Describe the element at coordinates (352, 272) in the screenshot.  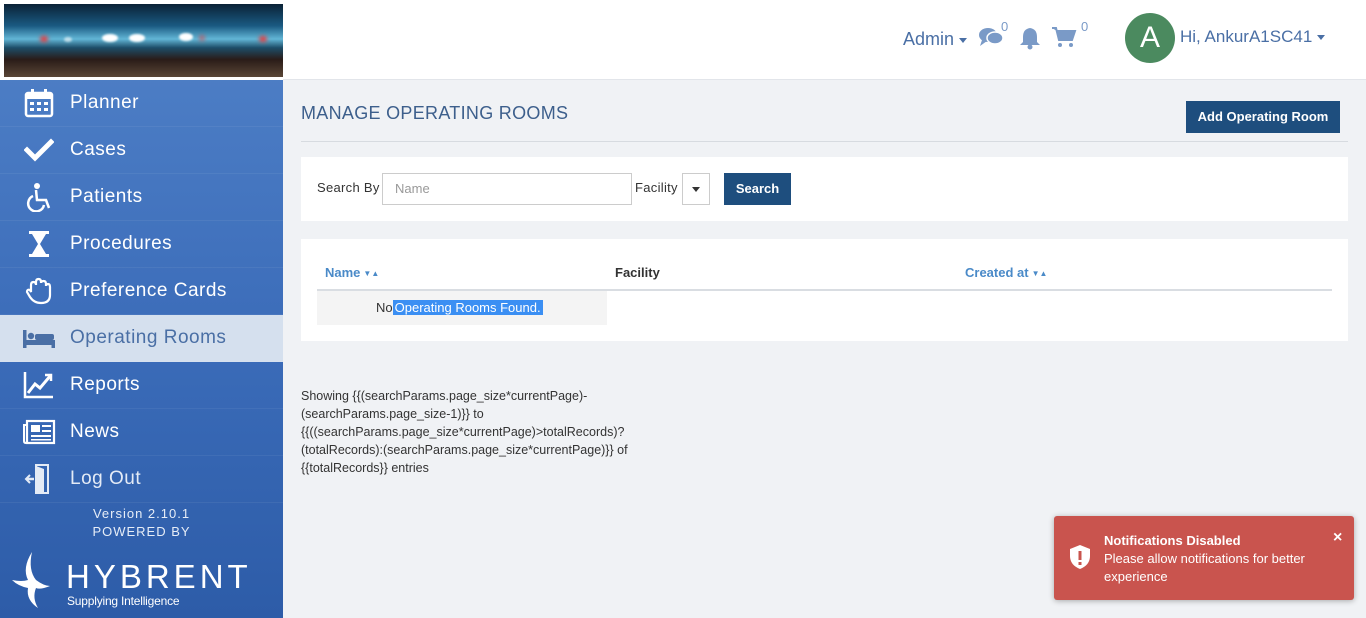
I see `column-header-name: Name ▼▲` at that location.